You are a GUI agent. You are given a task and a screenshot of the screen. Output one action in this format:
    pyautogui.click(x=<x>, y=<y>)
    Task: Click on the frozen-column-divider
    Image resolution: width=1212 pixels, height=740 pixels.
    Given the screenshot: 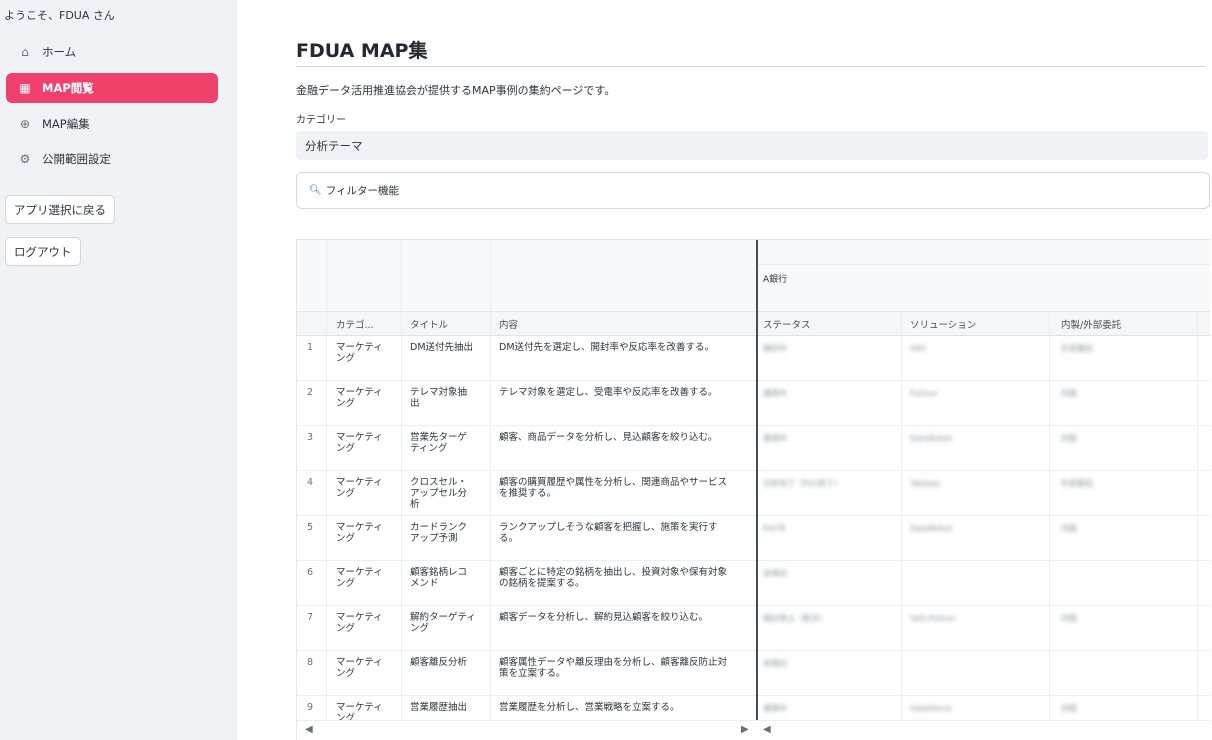 What is the action you would take?
    pyautogui.click(x=757, y=480)
    